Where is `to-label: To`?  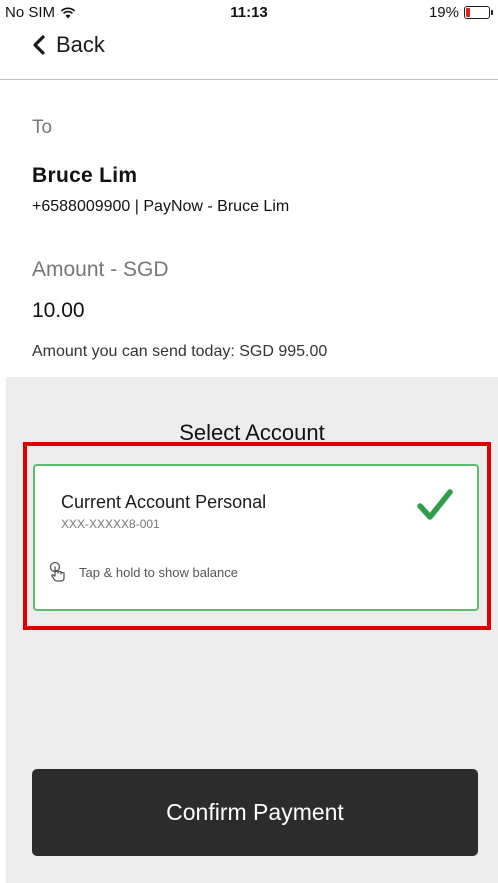
to-label: To is located at coordinates (42, 127).